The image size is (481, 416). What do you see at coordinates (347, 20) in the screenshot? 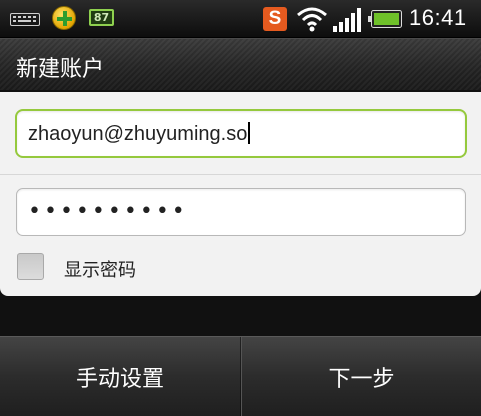
I see `signal-icon` at bounding box center [347, 20].